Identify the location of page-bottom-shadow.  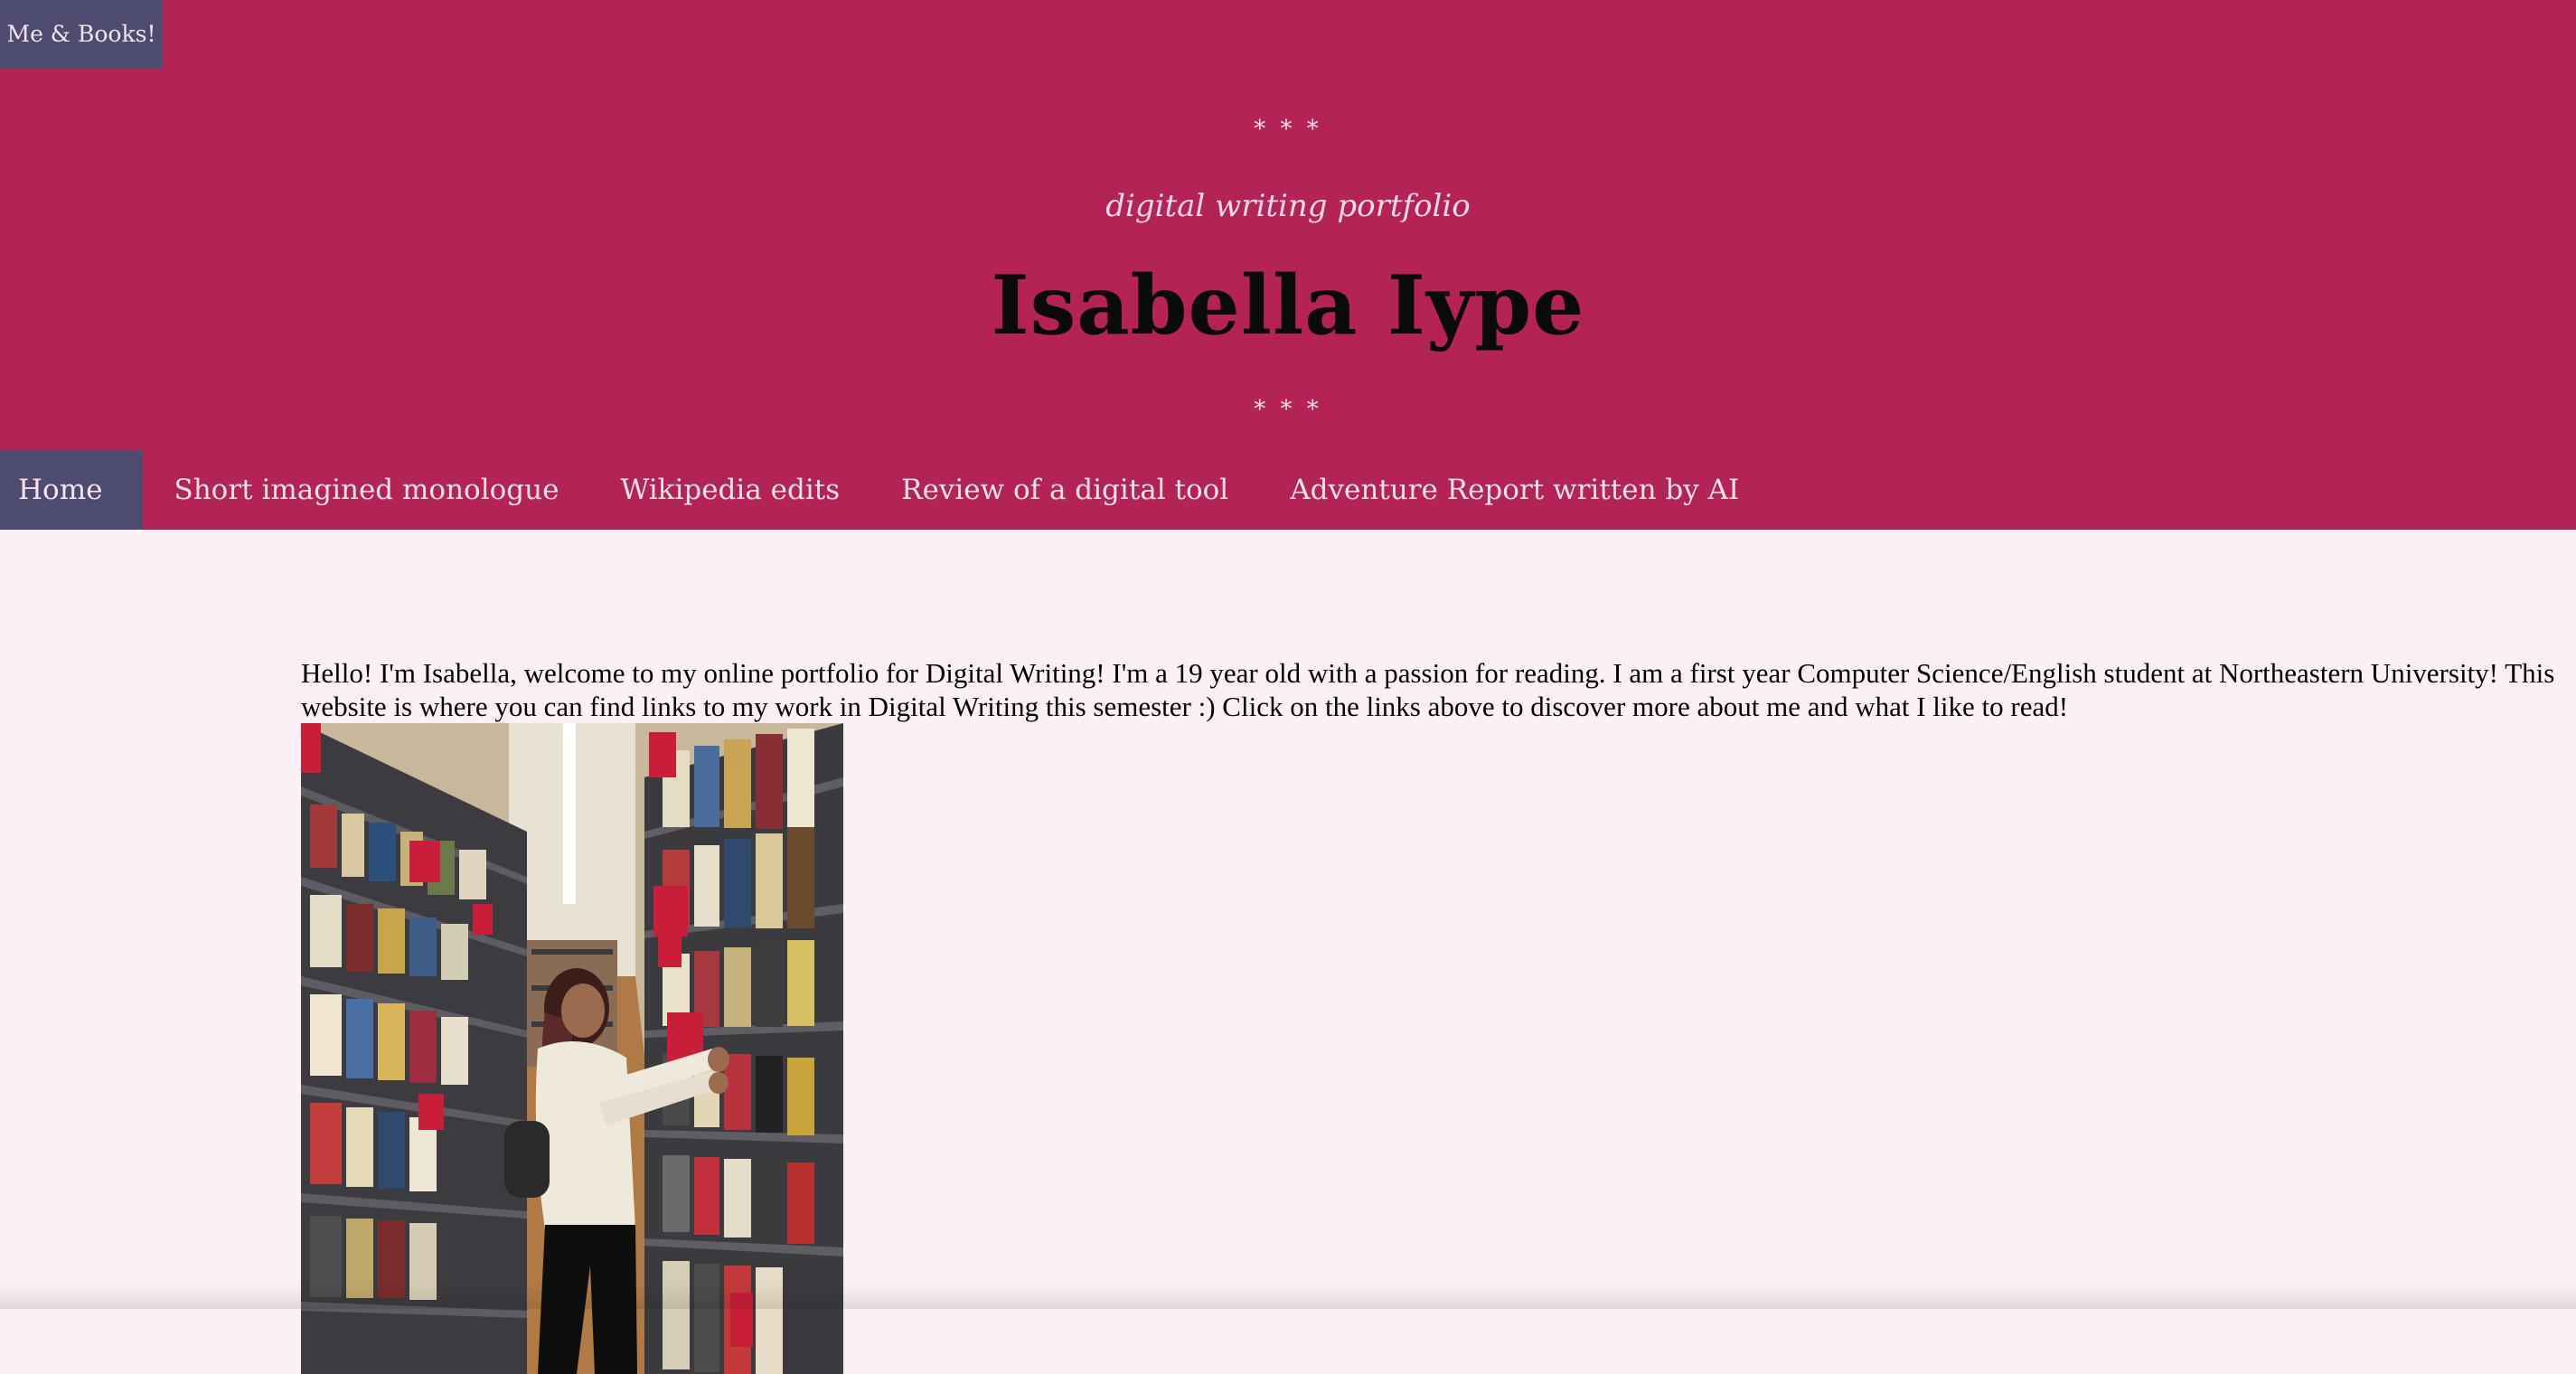
(1288, 1296).